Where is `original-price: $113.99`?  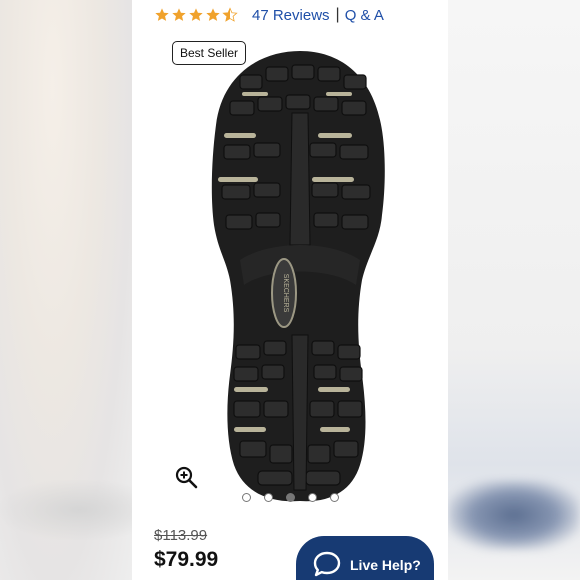
original-price: $113.99 is located at coordinates (181, 535).